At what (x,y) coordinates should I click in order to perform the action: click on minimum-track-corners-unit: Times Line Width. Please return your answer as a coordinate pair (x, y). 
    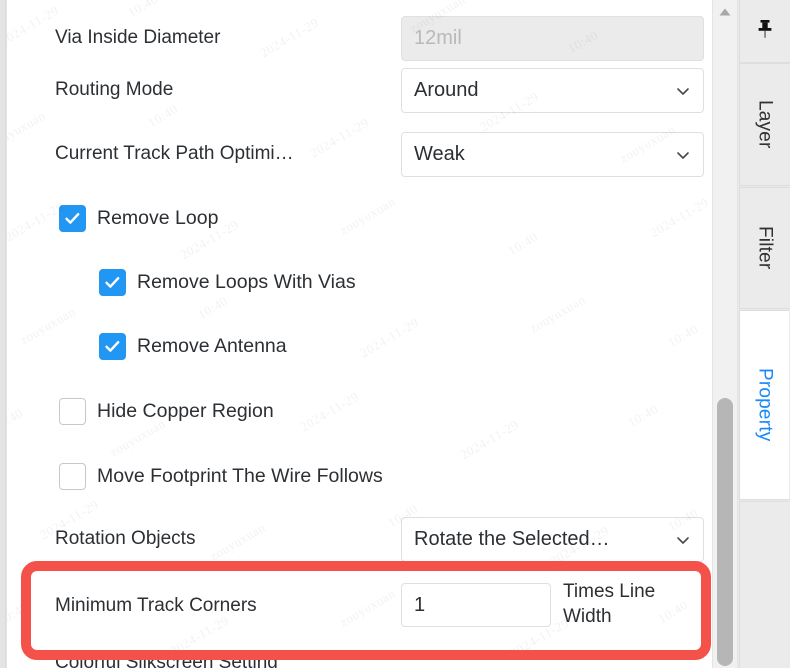
    Looking at the image, I should click on (609, 604).